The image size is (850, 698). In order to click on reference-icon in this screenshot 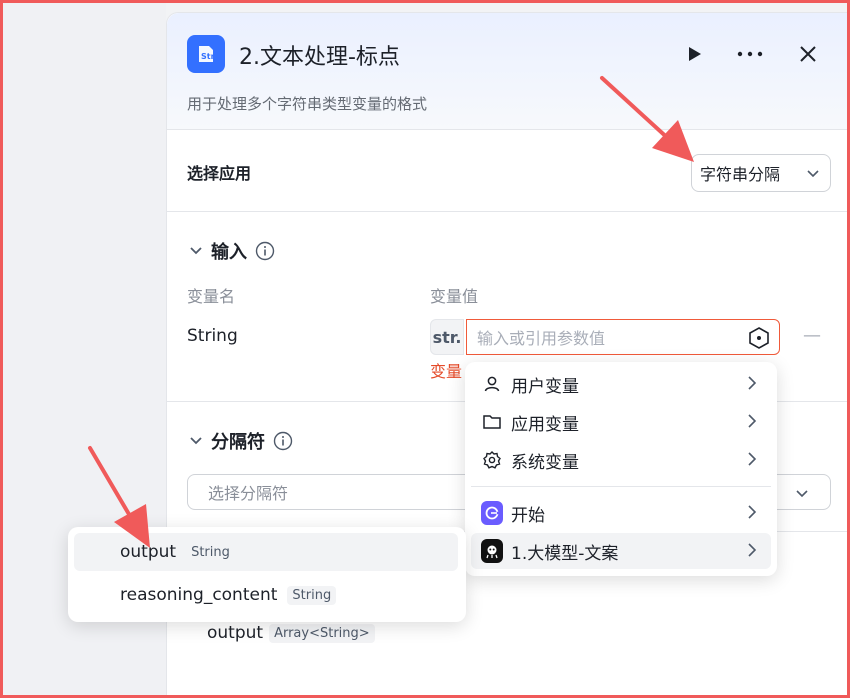, I will do `click(759, 338)`.